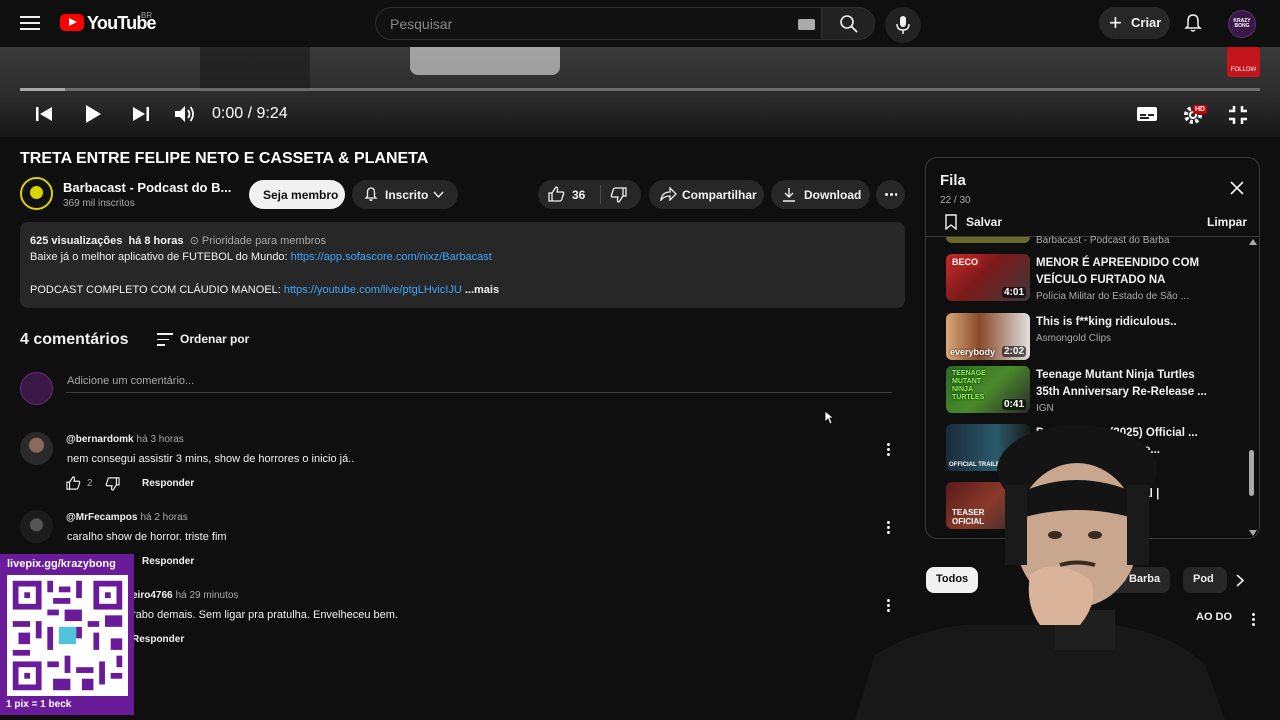 This screenshot has height=720, width=1280. I want to click on subscriber-count: 369 mil inscritos, so click(99, 203).